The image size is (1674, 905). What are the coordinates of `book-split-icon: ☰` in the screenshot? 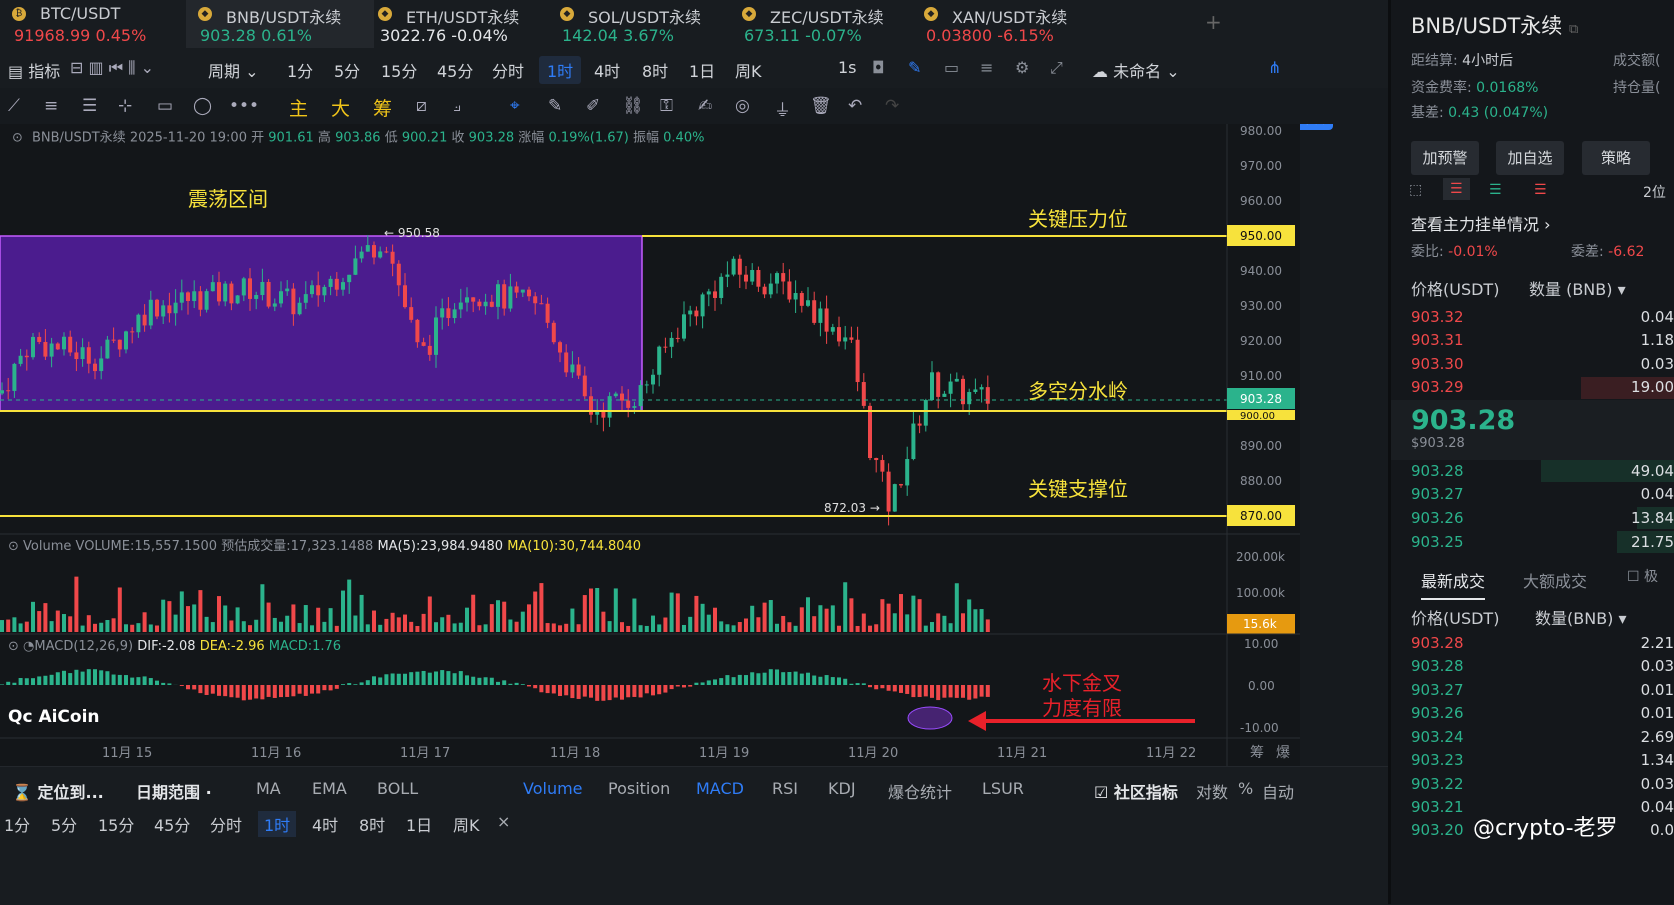 It's located at (1456, 189).